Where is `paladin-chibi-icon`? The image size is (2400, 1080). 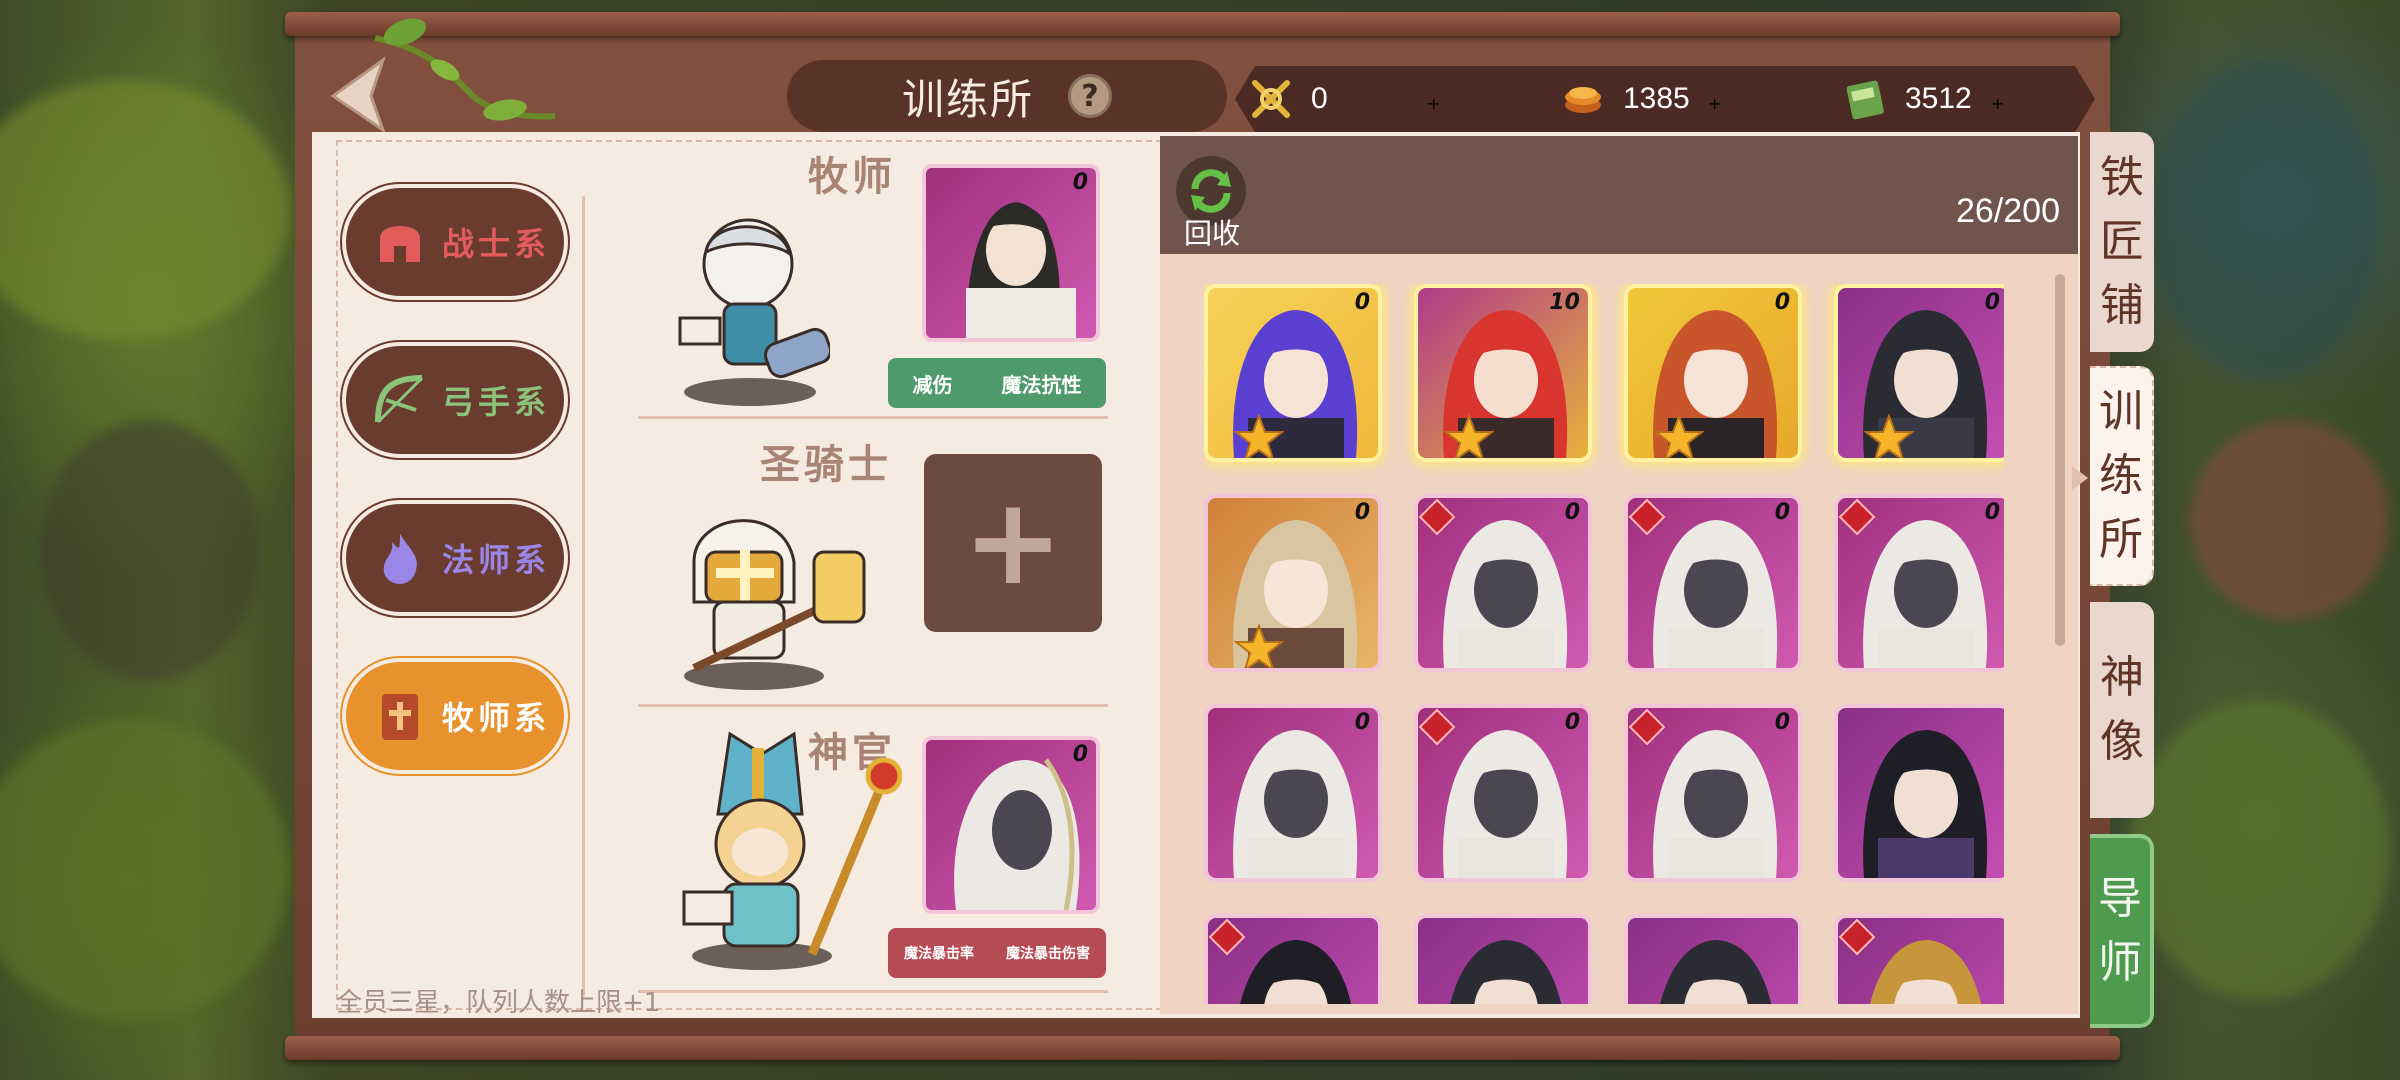
paladin-chibi-icon is located at coordinates (775, 604).